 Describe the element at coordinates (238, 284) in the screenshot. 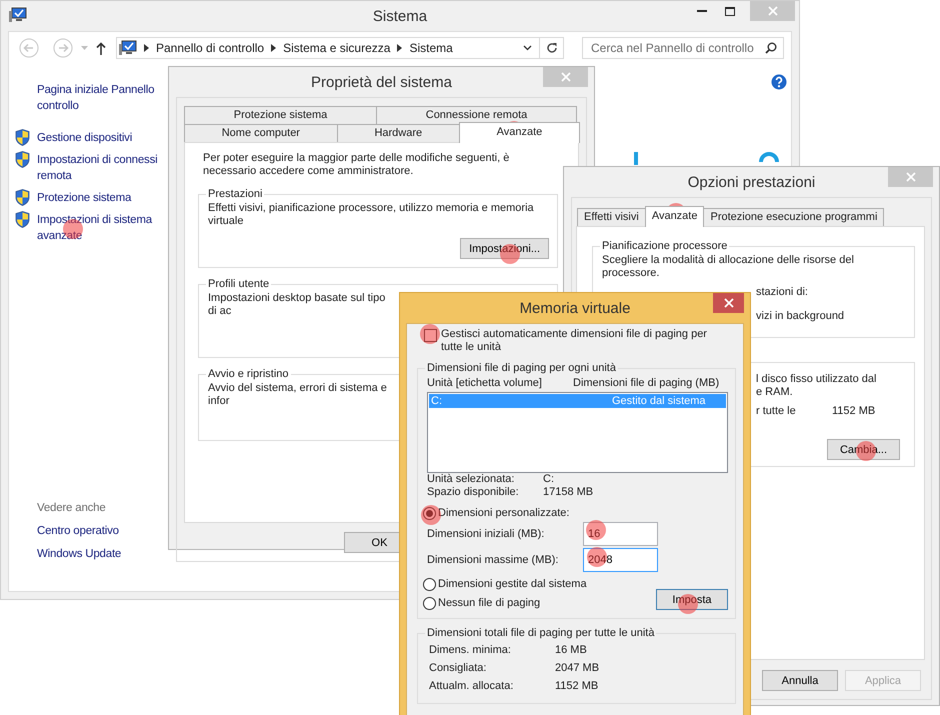

I see `group-label: Profili utente` at that location.